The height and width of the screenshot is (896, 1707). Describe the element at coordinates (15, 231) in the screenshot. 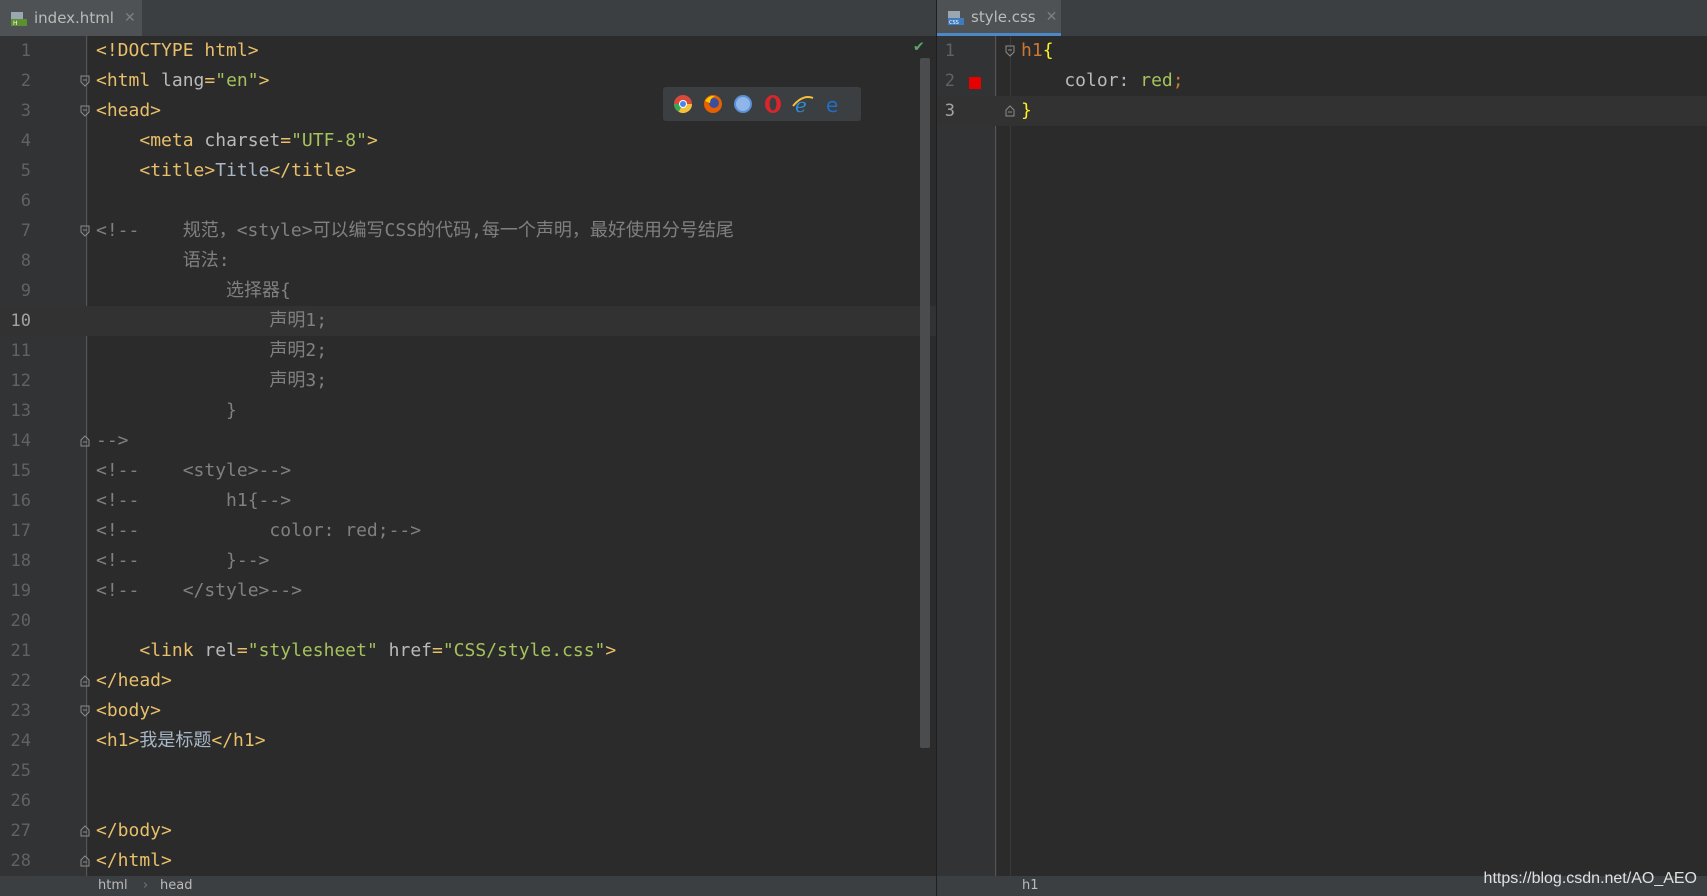

I see `line-number: 7` at that location.